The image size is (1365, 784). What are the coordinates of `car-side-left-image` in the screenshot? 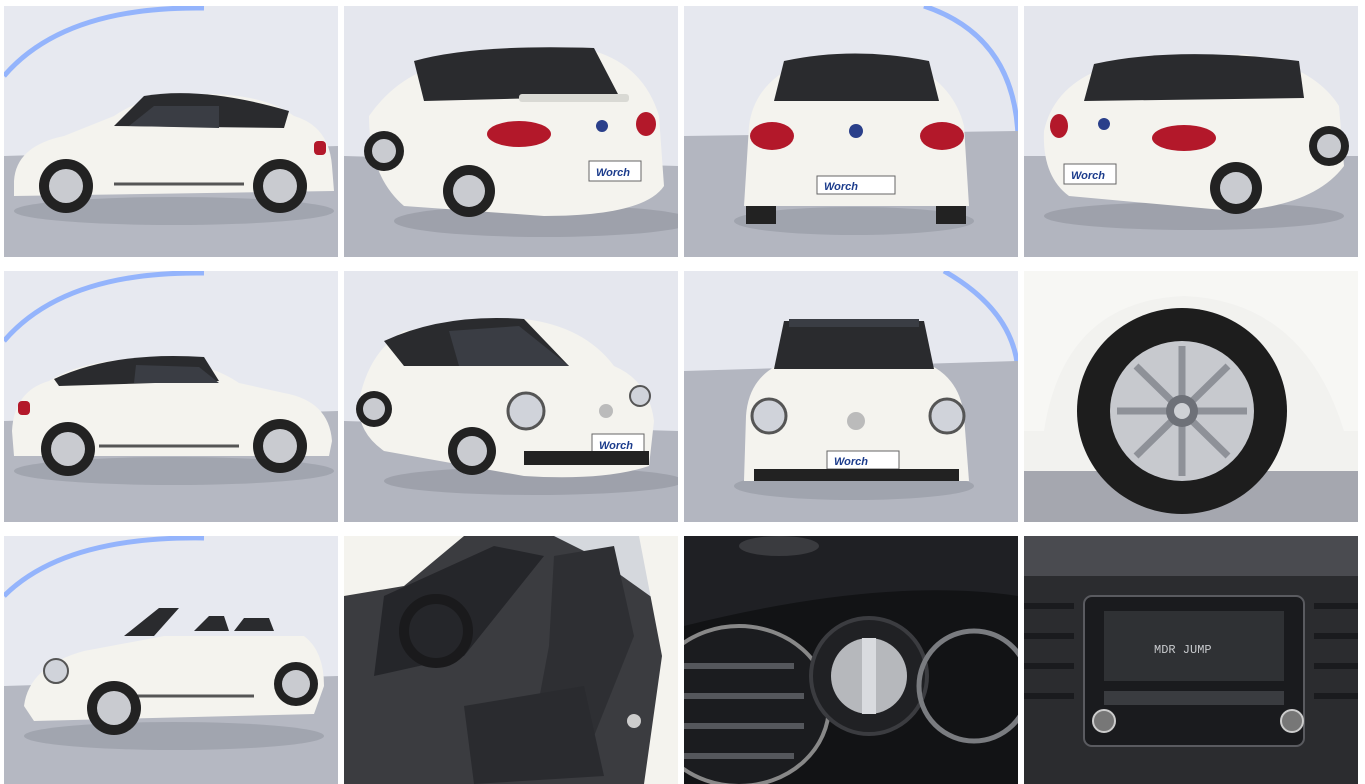 It's located at (171, 131).